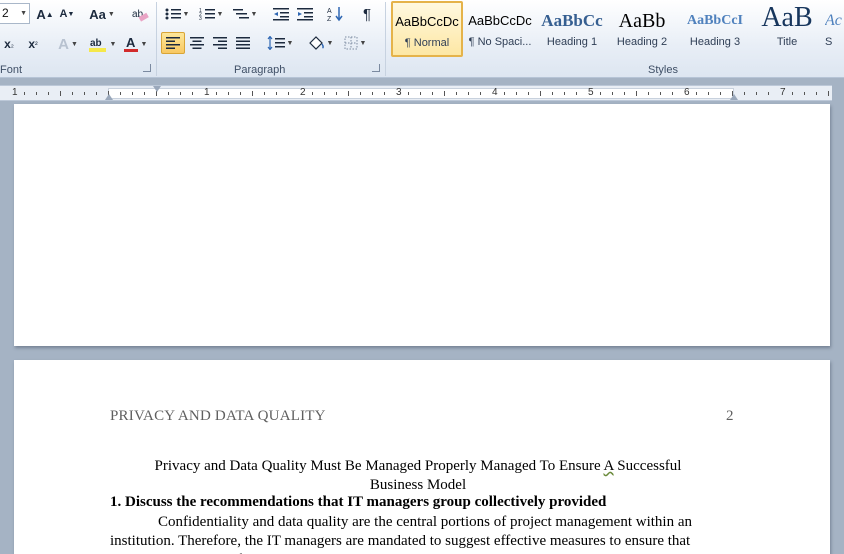 This screenshot has width=844, height=554. I want to click on align-right-icon, so click(220, 43).